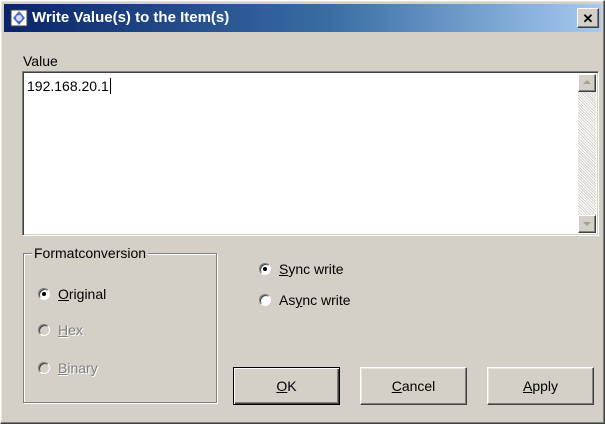 This screenshot has width=605, height=424. What do you see at coordinates (82, 294) in the screenshot?
I see `radio-original-label: Original` at bounding box center [82, 294].